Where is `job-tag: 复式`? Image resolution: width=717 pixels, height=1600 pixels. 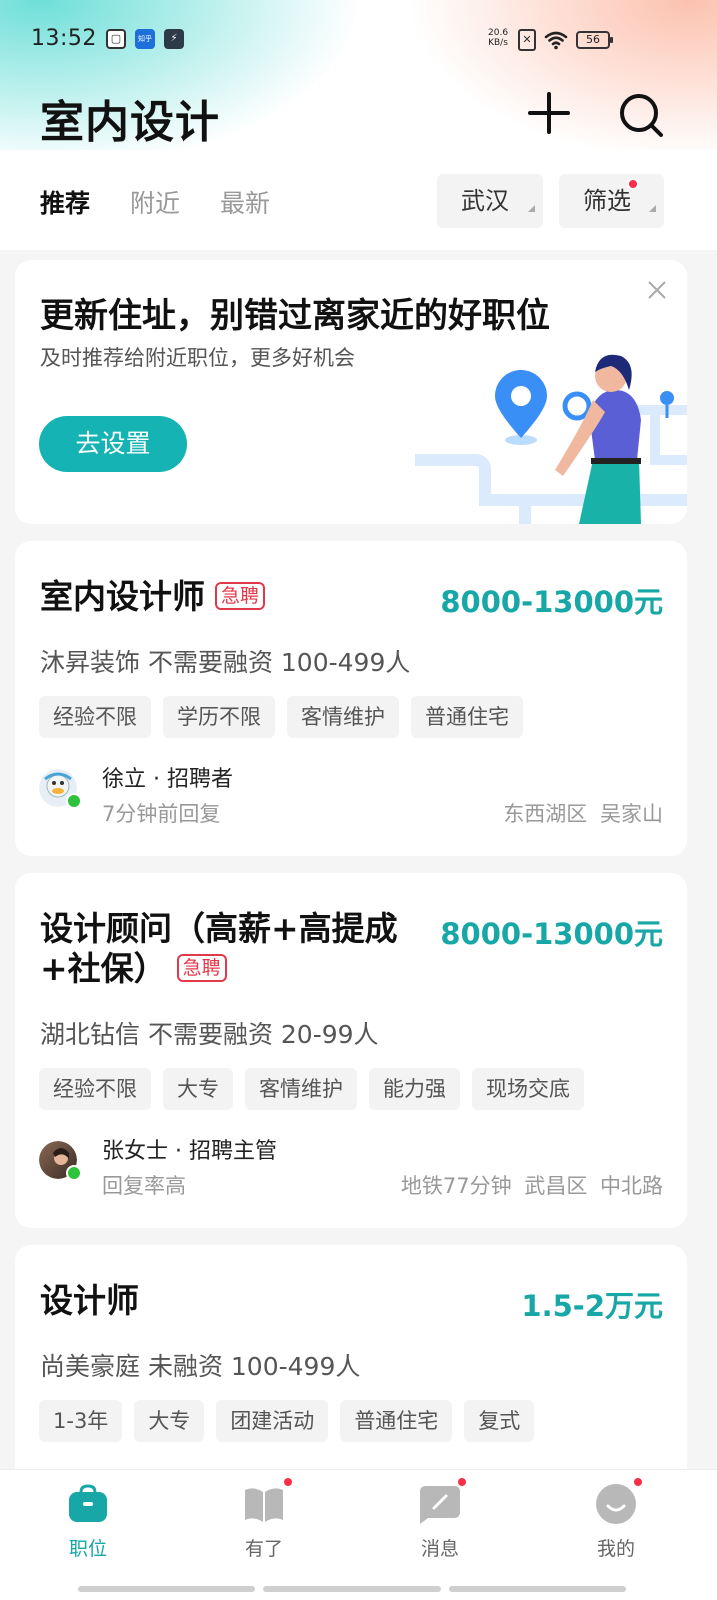
job-tag: 复式 is located at coordinates (499, 1421).